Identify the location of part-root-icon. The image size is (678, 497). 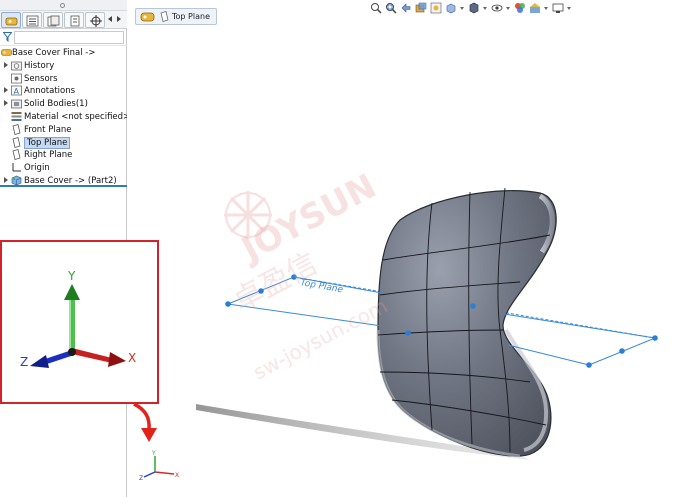
(6, 52).